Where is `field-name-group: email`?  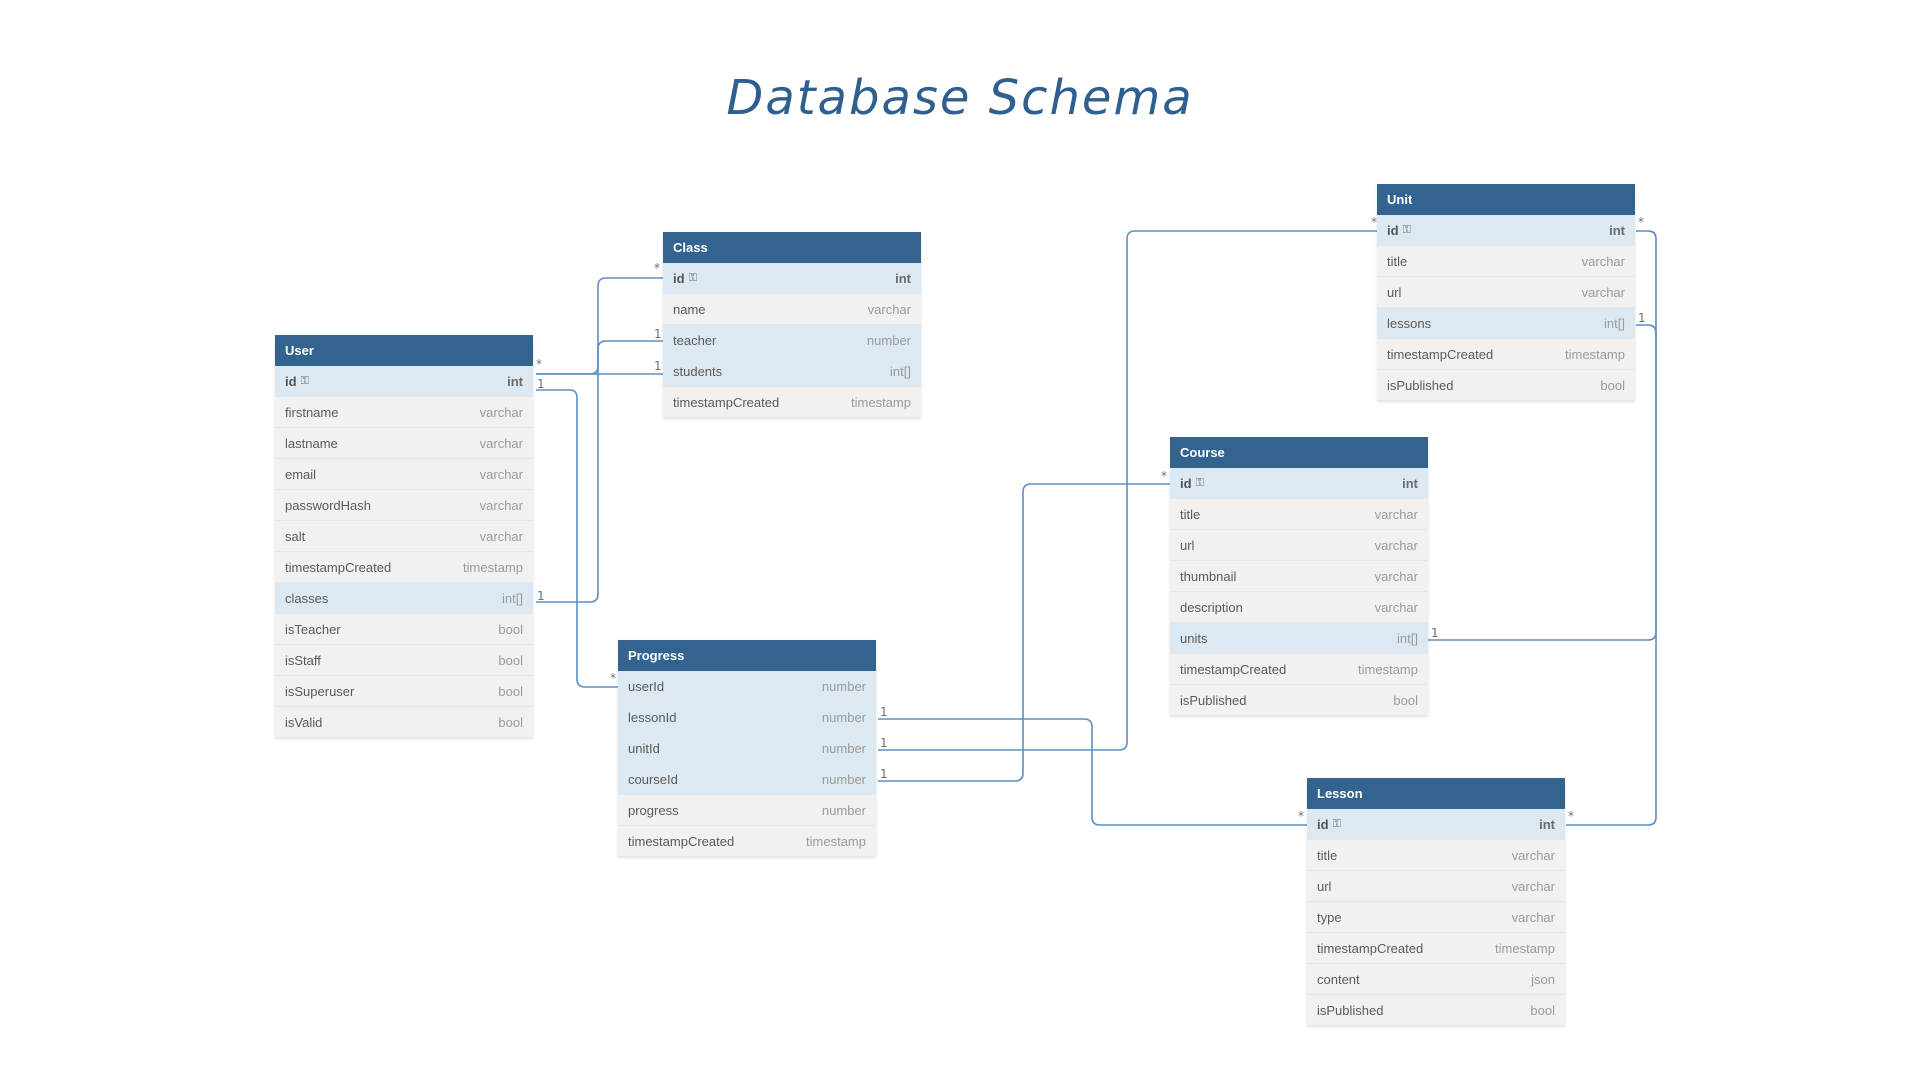 field-name-group: email is located at coordinates (300, 474).